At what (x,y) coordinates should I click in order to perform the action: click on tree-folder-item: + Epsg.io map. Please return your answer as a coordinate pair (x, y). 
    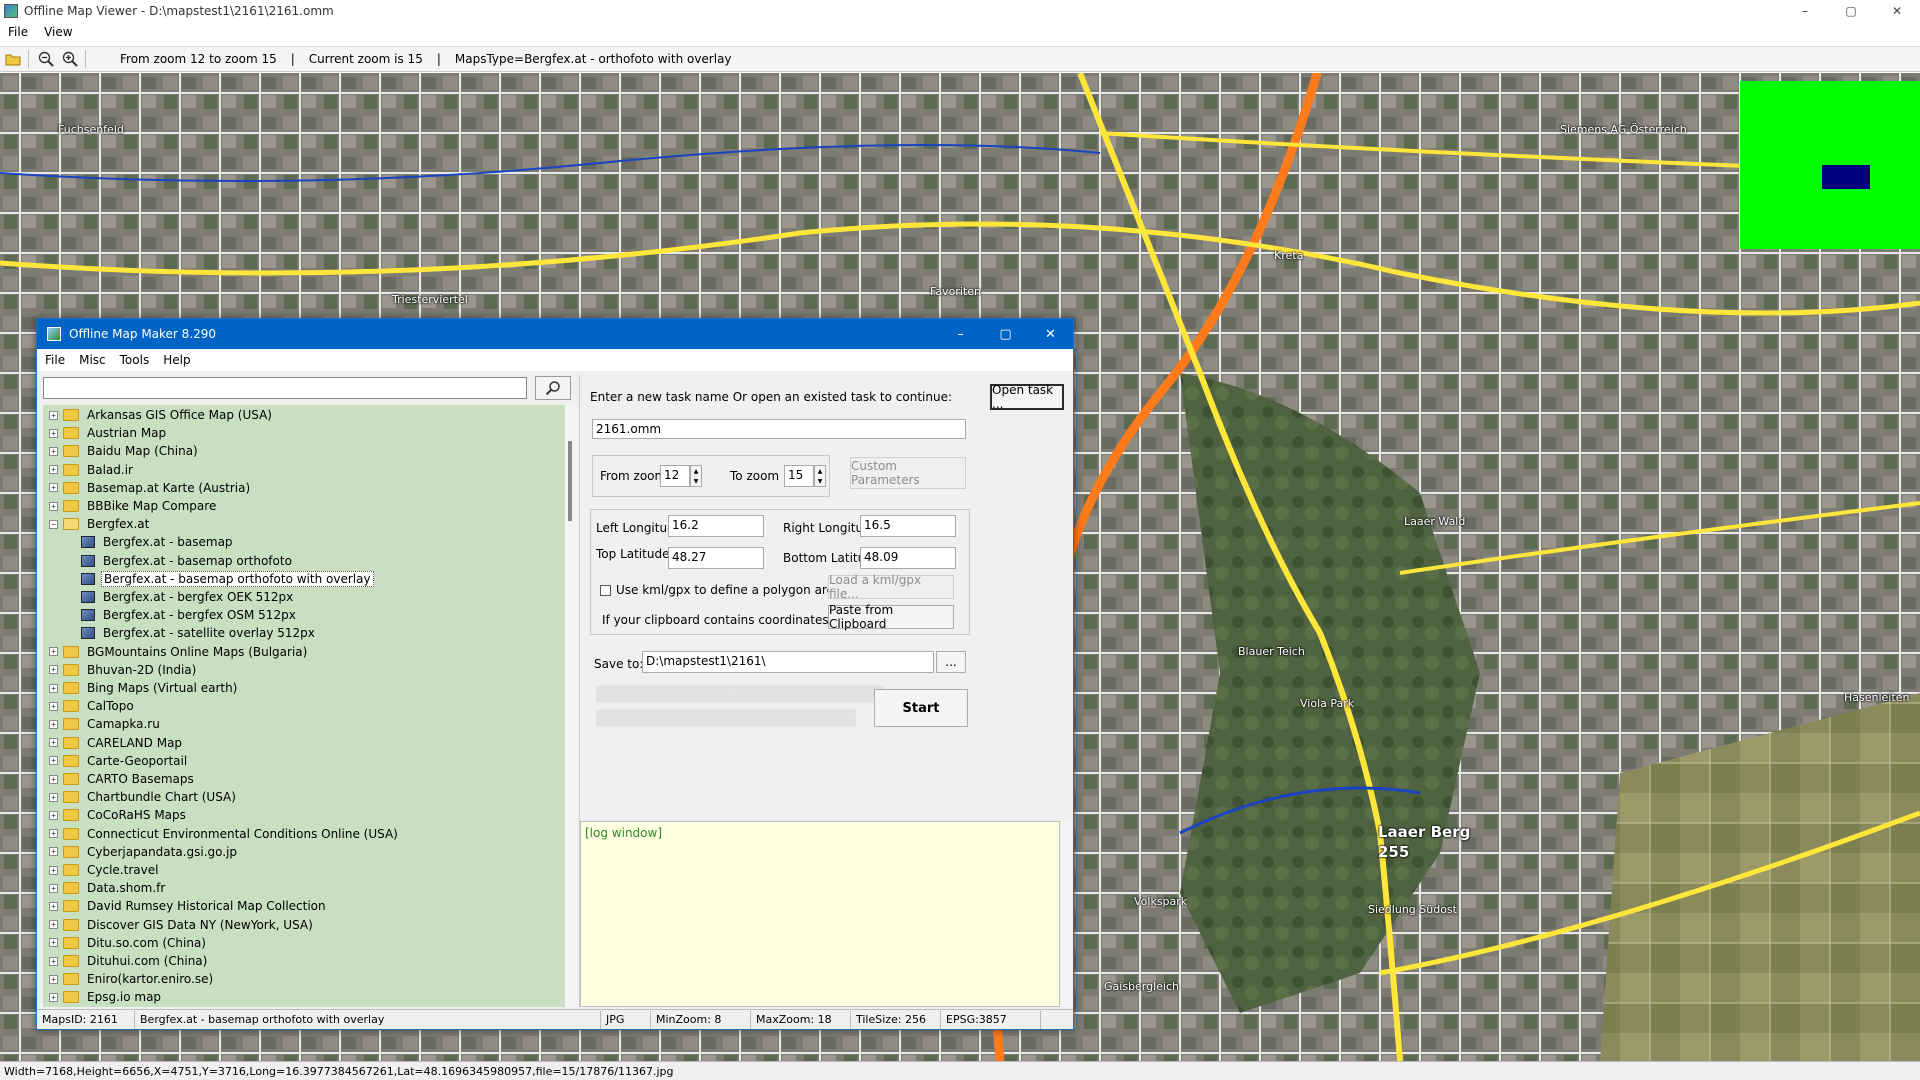
    Looking at the image, I should click on (106, 997).